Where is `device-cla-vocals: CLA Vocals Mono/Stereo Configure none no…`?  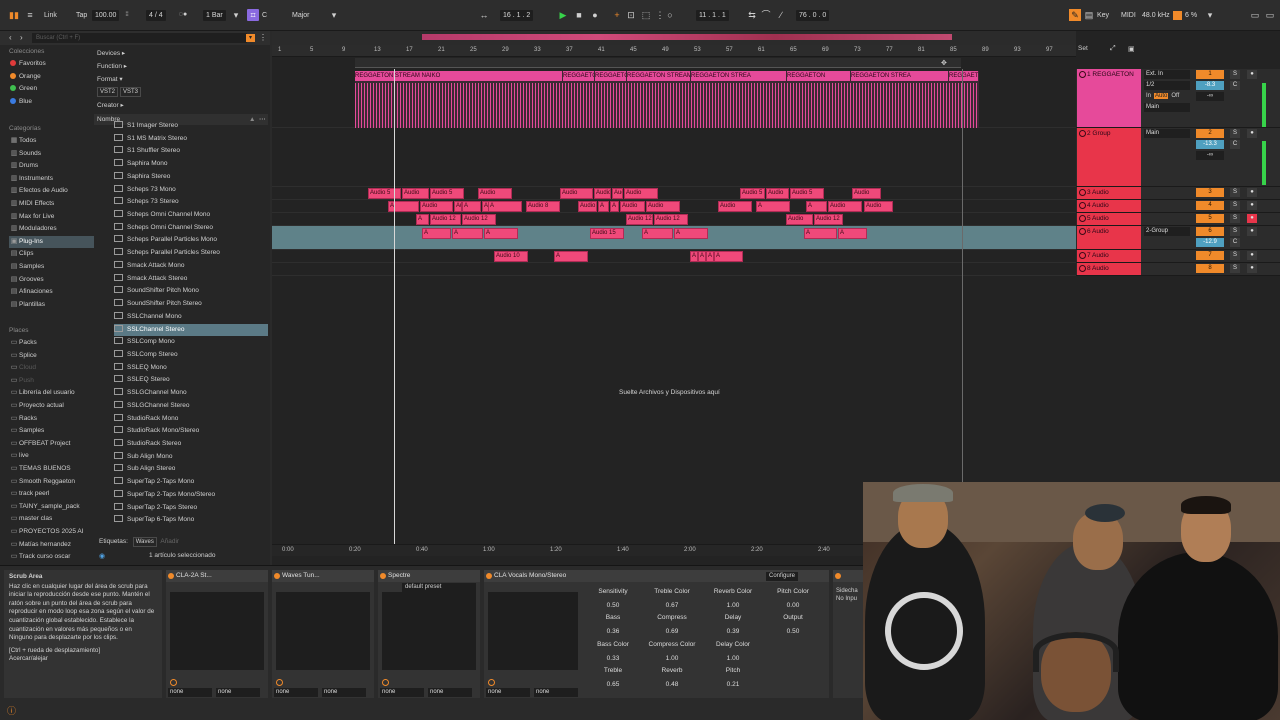 device-cla-vocals: CLA Vocals Mono/Stereo Configure none no… is located at coordinates (656, 634).